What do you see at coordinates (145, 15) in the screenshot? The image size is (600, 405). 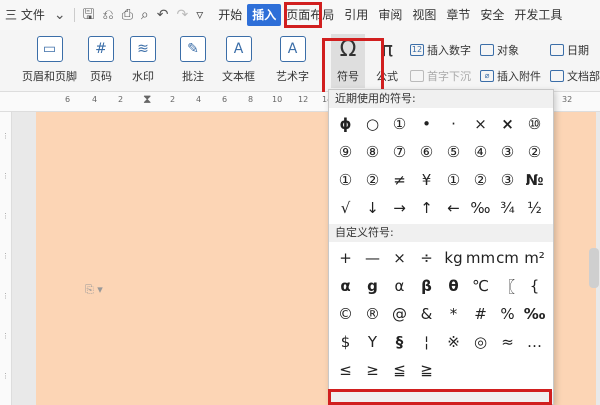 I see `print-preview-icon: ⌕` at bounding box center [145, 15].